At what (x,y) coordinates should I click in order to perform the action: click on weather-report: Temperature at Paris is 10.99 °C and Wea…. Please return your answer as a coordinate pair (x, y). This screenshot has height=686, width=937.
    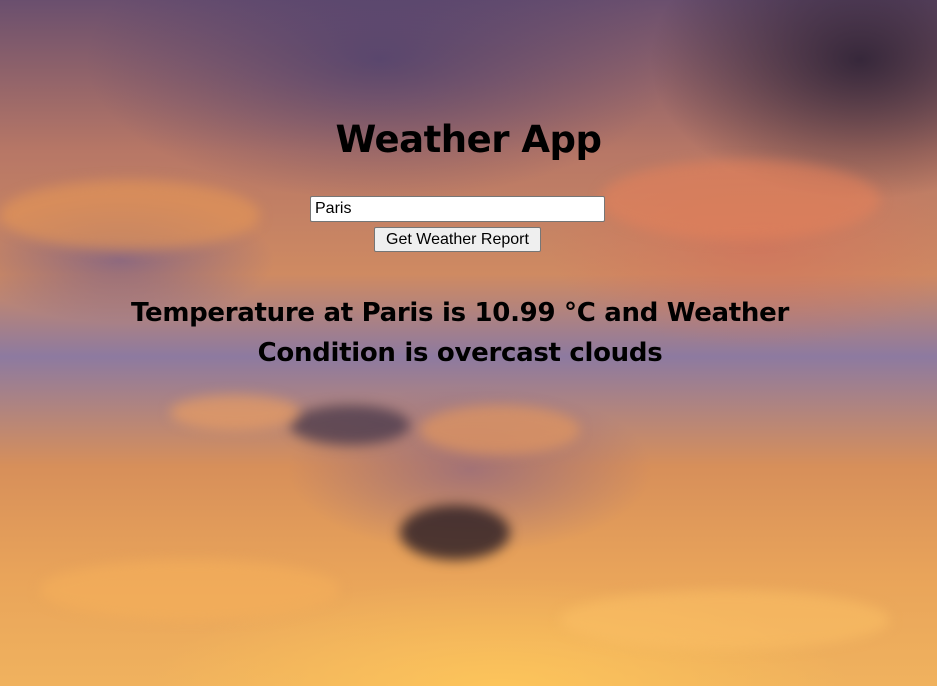
    Looking at the image, I should click on (460, 333).